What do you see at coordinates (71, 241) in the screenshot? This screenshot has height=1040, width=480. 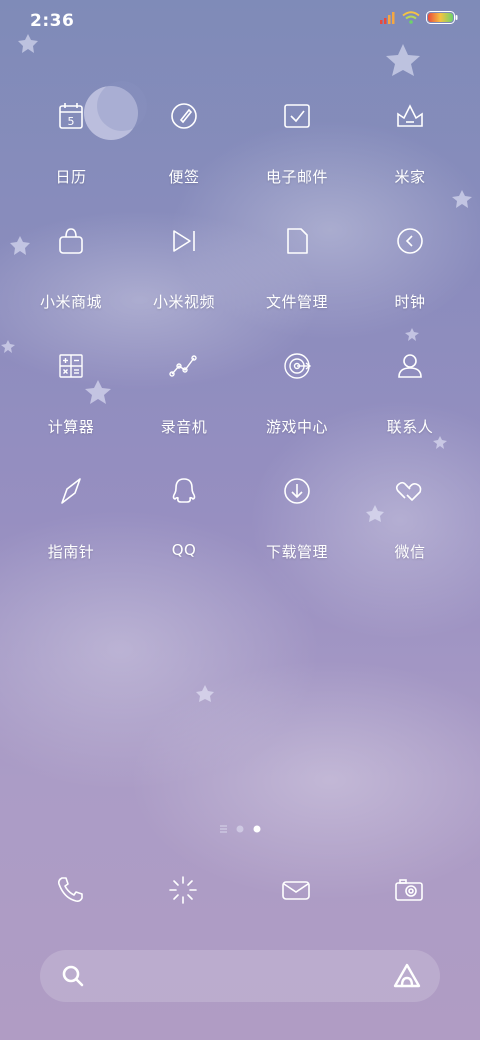 I see `shopping-bag-icon` at bounding box center [71, 241].